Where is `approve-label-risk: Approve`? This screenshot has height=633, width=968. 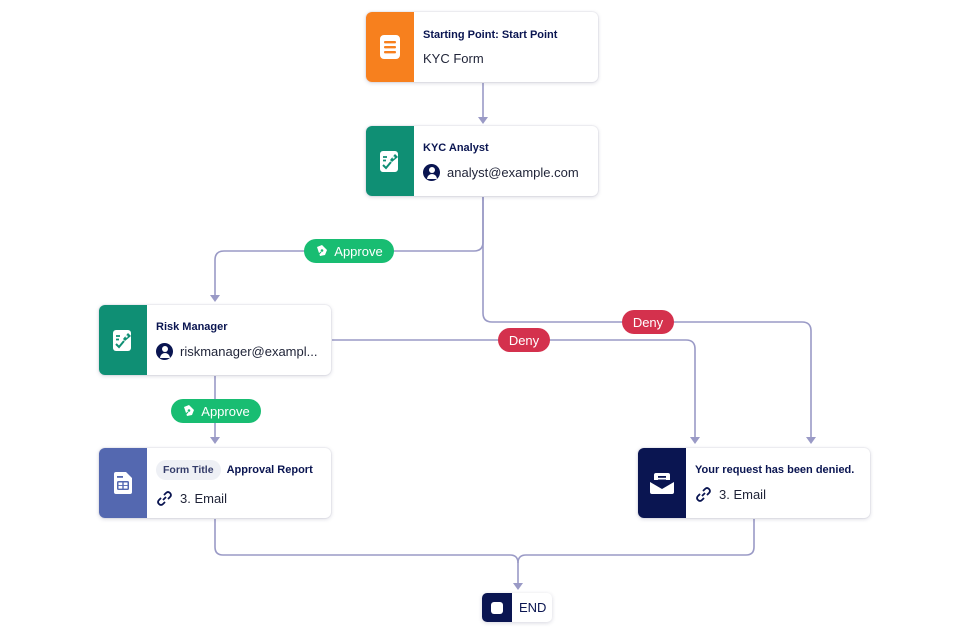
approve-label-risk: Approve is located at coordinates (216, 411).